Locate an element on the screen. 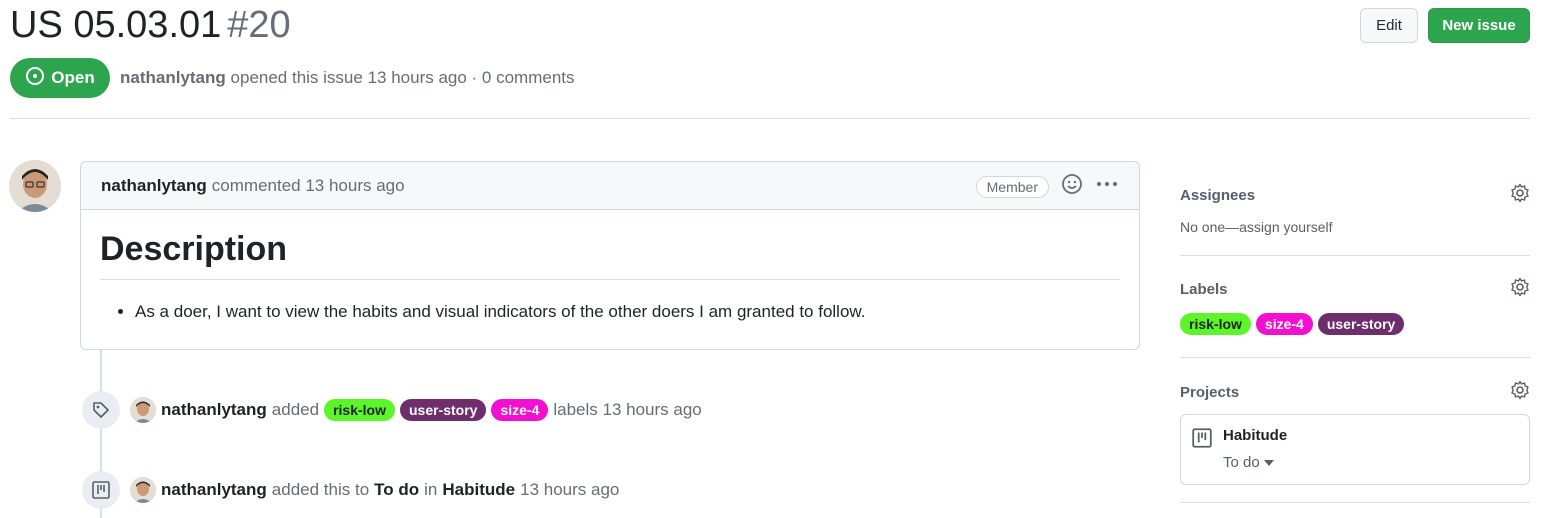 The width and height of the screenshot is (1546, 518). edit-button: Edit is located at coordinates (1389, 25).